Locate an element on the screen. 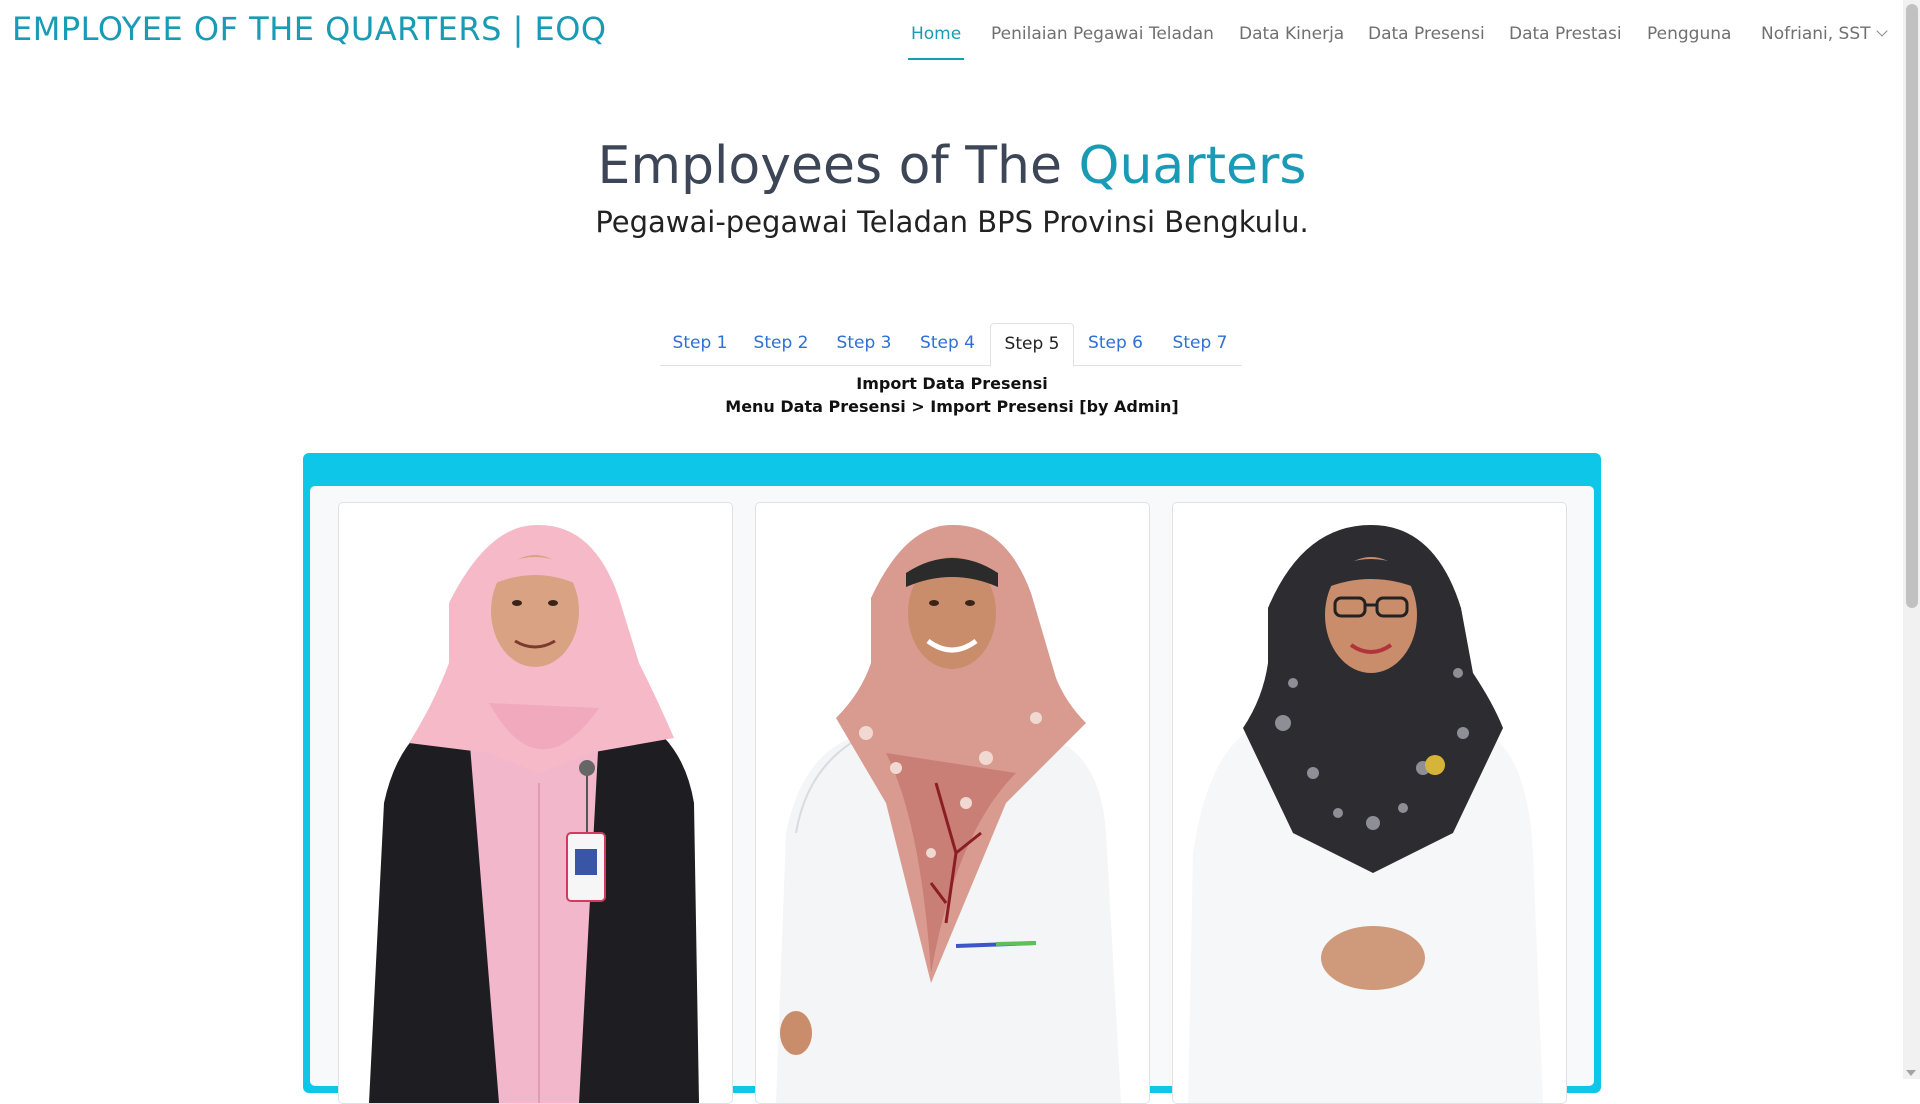  tab-step-5: Step 5 is located at coordinates (1032, 345).